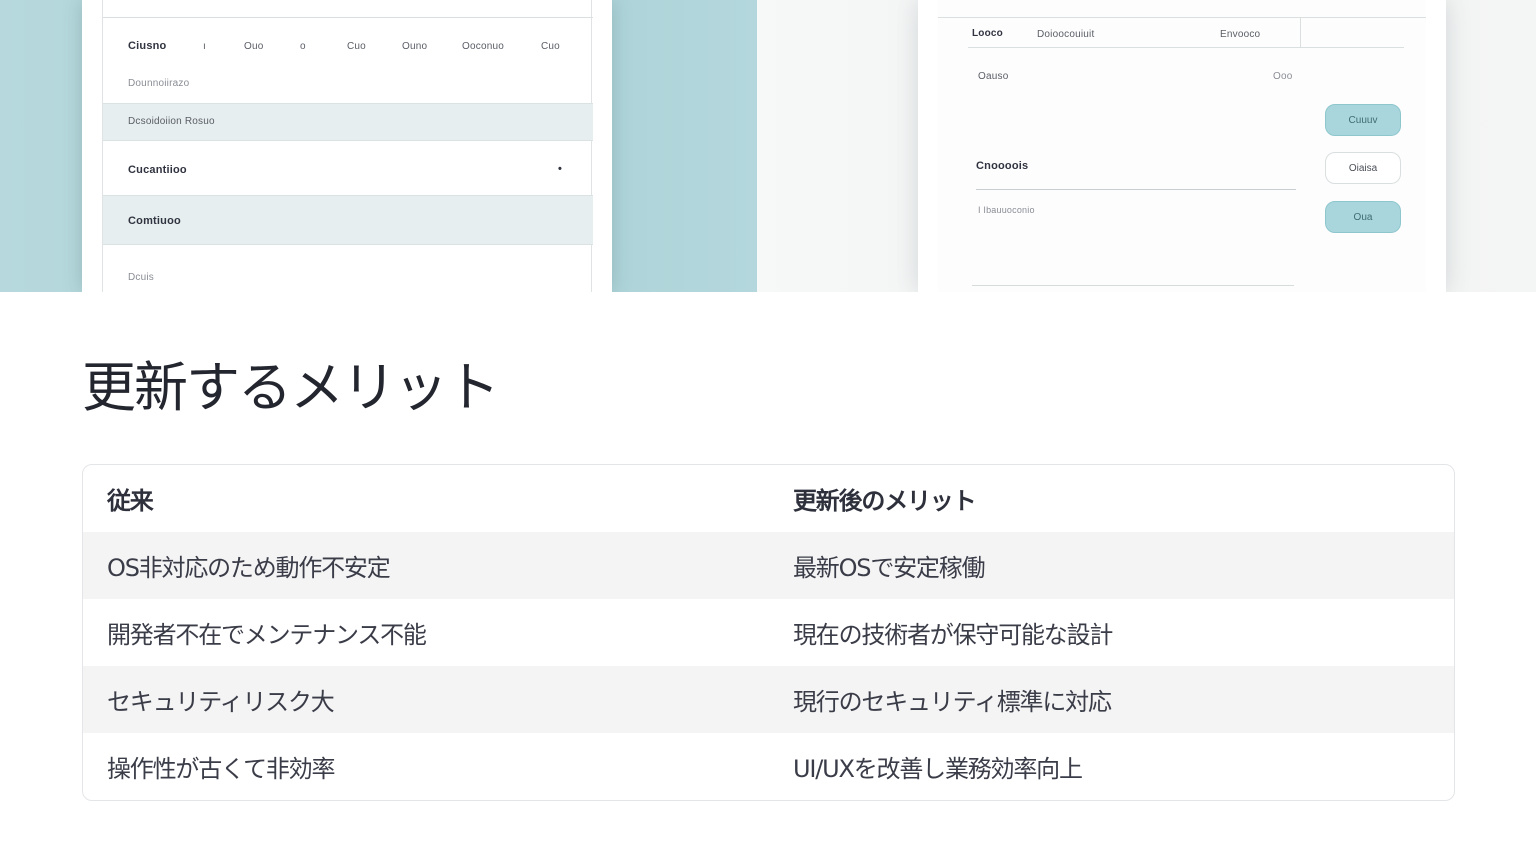 This screenshot has width=1536, height=864. What do you see at coordinates (415, 46) in the screenshot?
I see `mockup-col: Ouno` at bounding box center [415, 46].